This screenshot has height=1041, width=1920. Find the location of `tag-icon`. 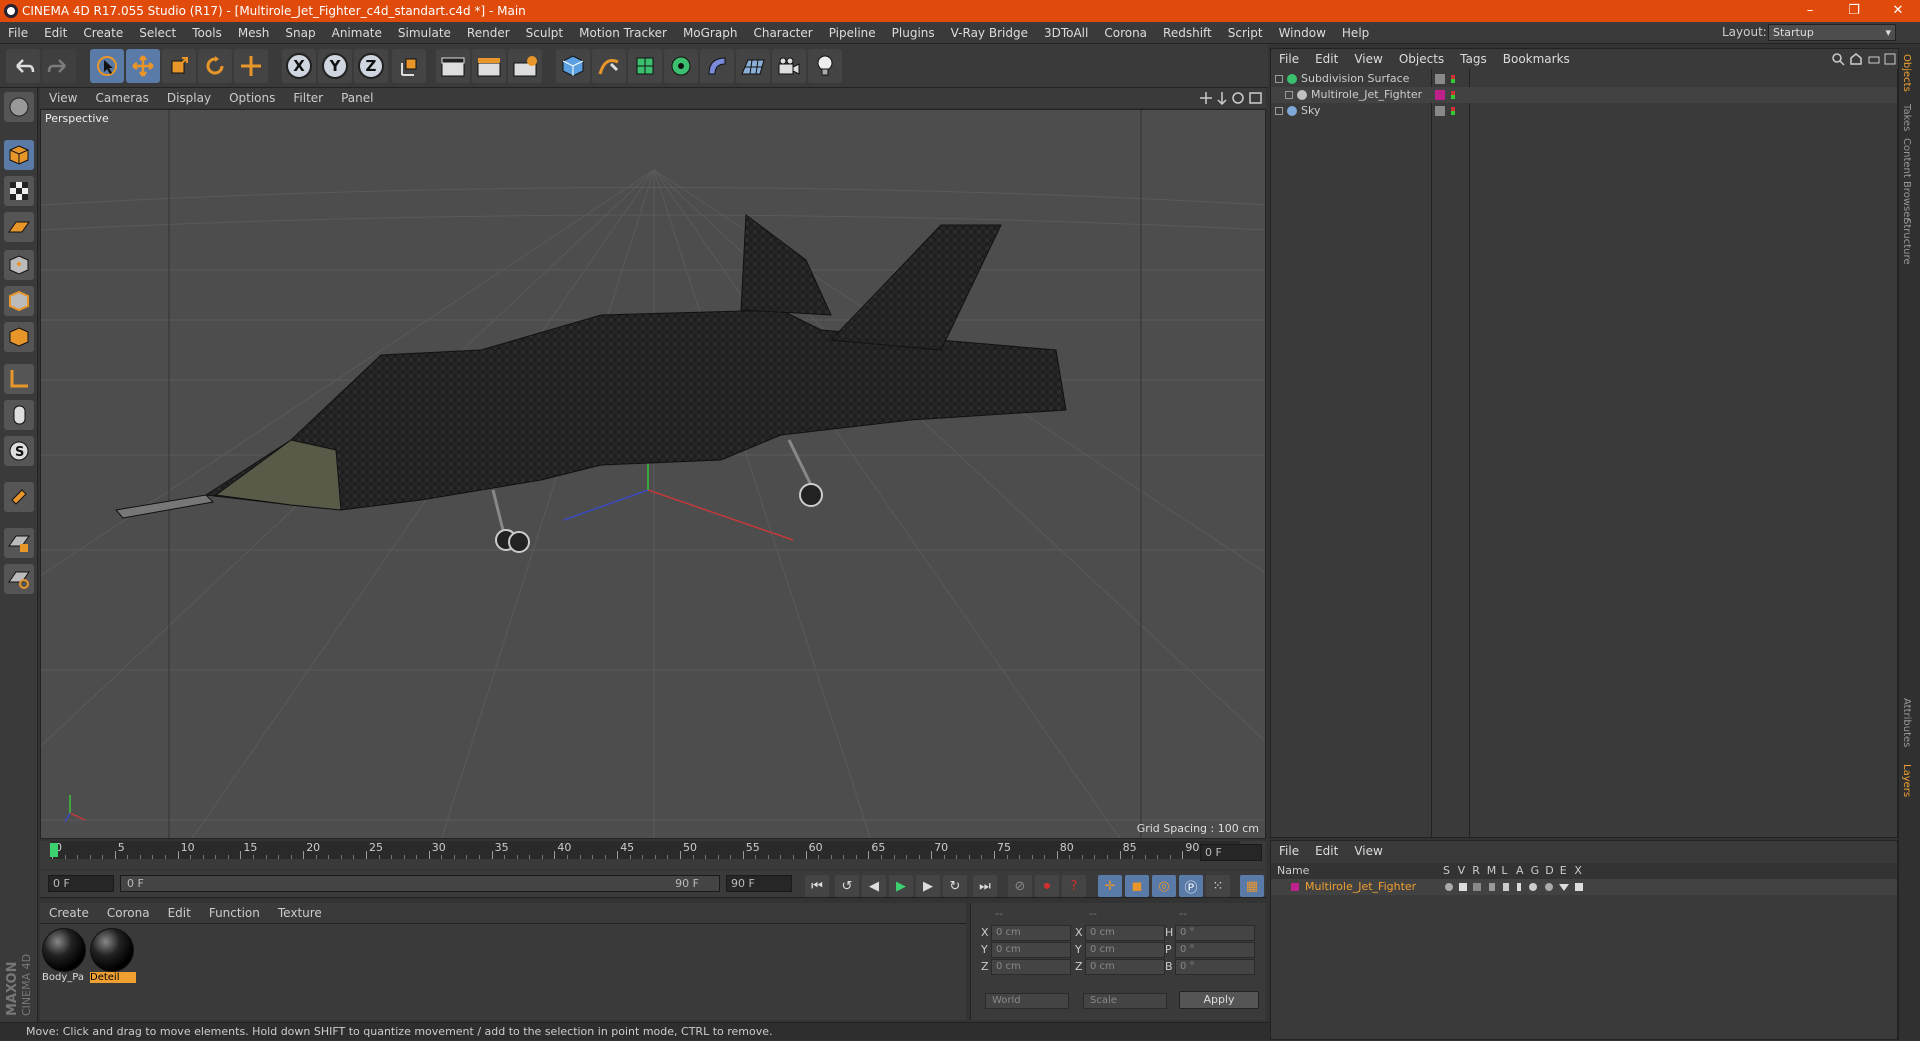

tag-icon is located at coordinates (1440, 111).